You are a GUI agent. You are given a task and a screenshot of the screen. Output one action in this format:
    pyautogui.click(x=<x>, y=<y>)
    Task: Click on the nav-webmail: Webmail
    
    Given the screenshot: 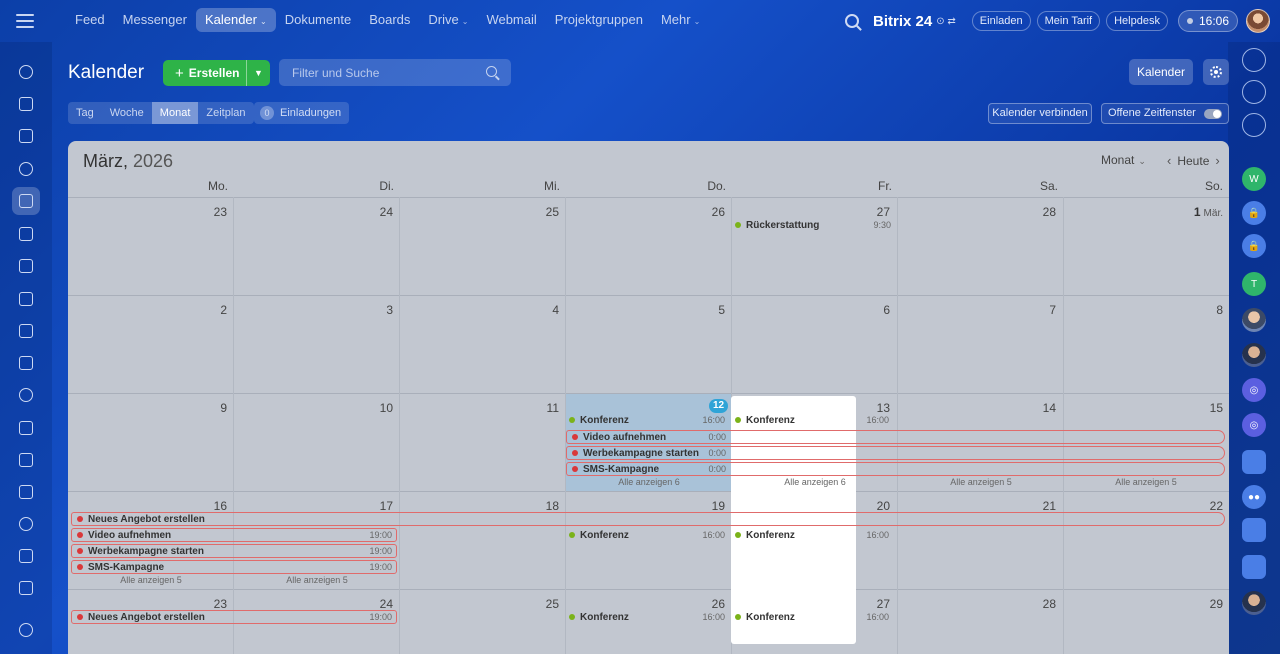 What is the action you would take?
    pyautogui.click(x=511, y=20)
    